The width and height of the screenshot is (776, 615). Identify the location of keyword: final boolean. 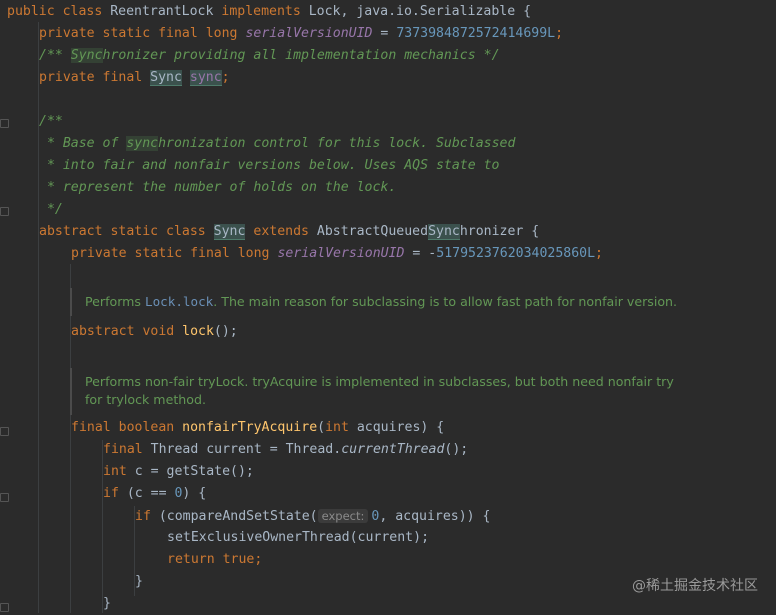
(127, 427).